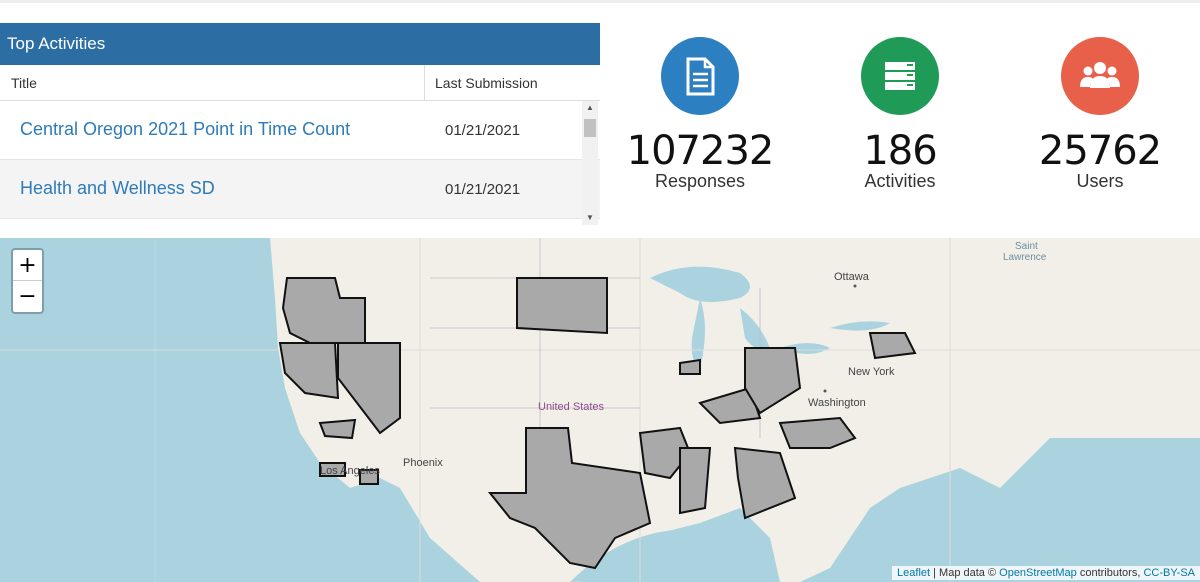 This screenshot has height=582, width=1200. What do you see at coordinates (571, 407) in the screenshot?
I see `map-label-united-states: United States` at bounding box center [571, 407].